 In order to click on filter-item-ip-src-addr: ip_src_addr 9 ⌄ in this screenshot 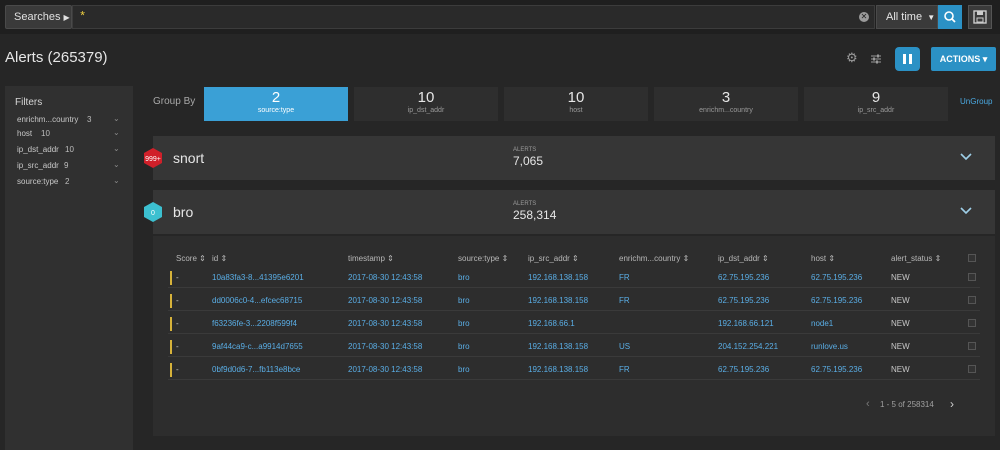, I will do `click(72, 167)`.